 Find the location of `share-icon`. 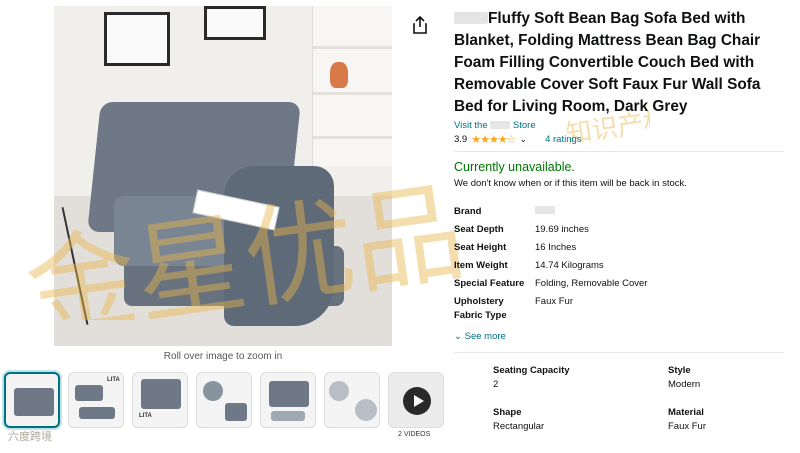

share-icon is located at coordinates (420, 25).